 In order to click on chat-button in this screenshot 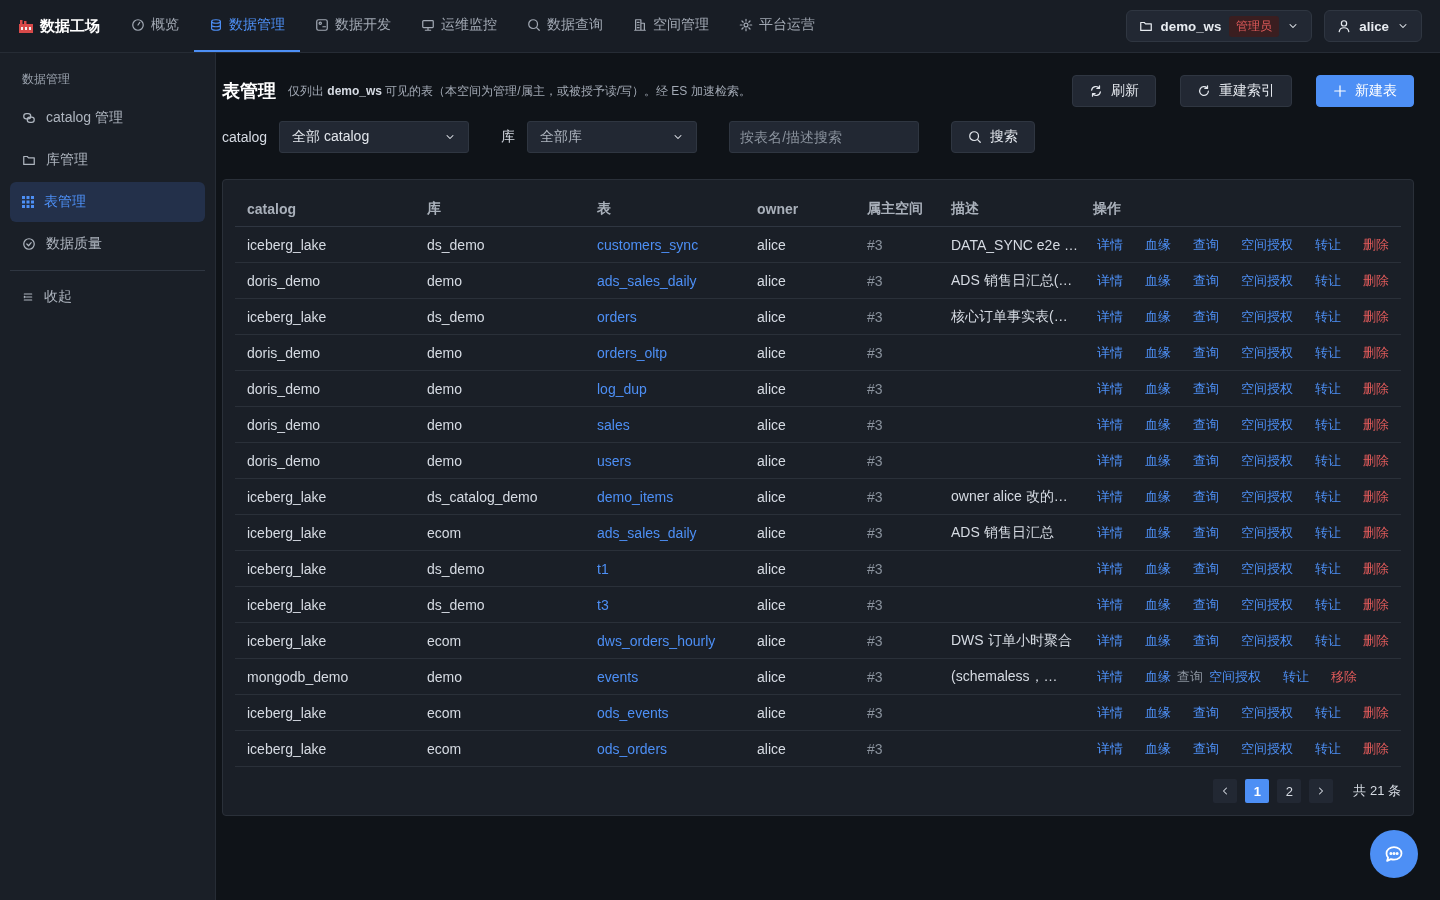, I will do `click(1394, 854)`.